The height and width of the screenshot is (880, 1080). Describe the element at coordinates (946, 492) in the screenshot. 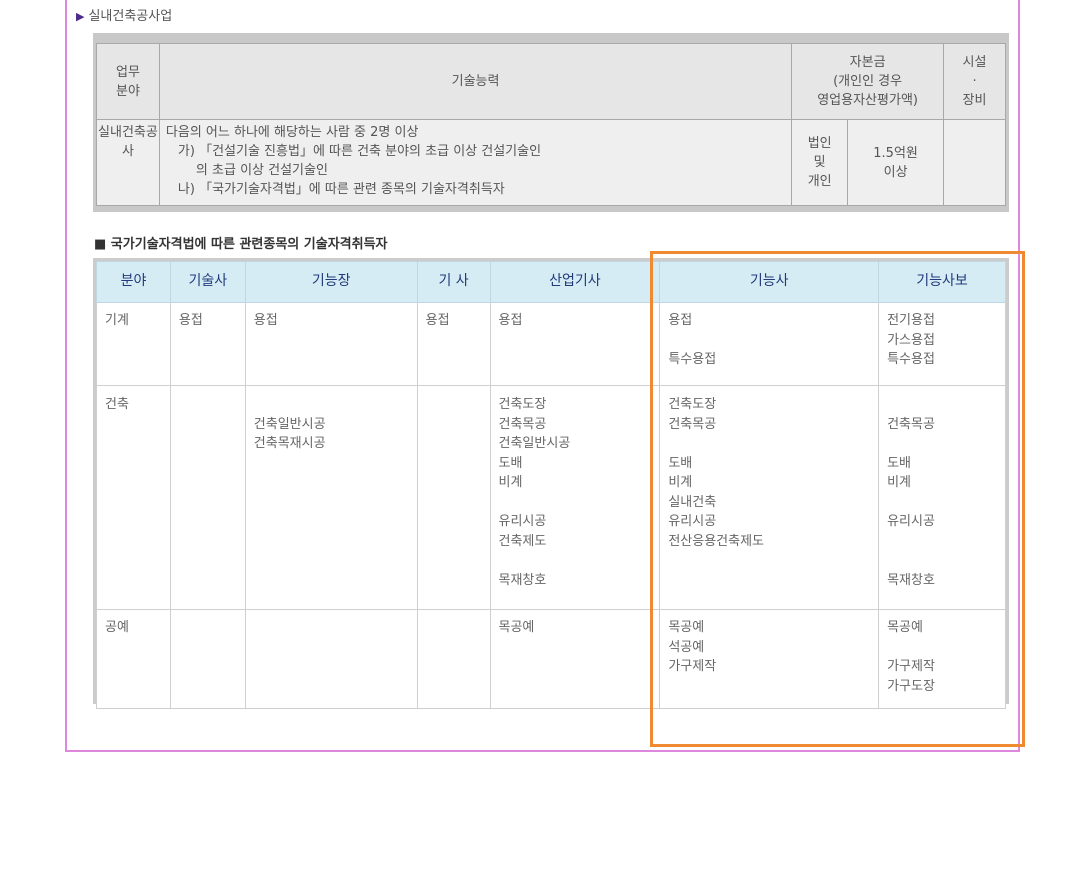

I see `cell-lines: 건축목공 도배 비계 유리시공 목재창호` at that location.